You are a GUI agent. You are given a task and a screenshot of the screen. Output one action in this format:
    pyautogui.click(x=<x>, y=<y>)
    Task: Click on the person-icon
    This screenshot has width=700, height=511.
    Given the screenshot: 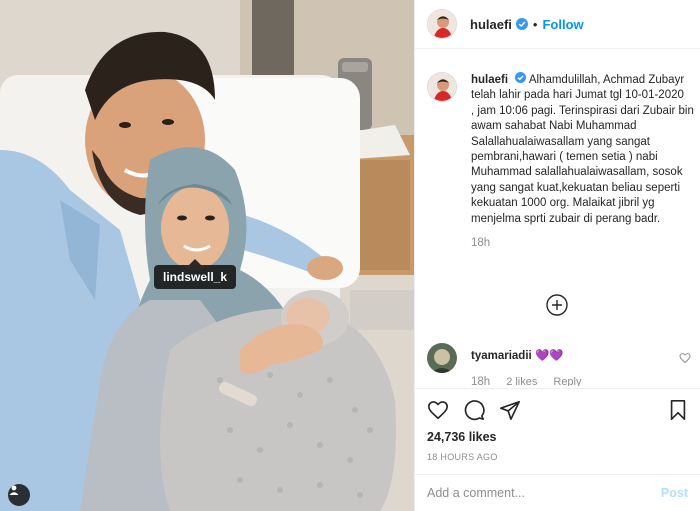 What is the action you would take?
    pyautogui.click(x=14, y=490)
    